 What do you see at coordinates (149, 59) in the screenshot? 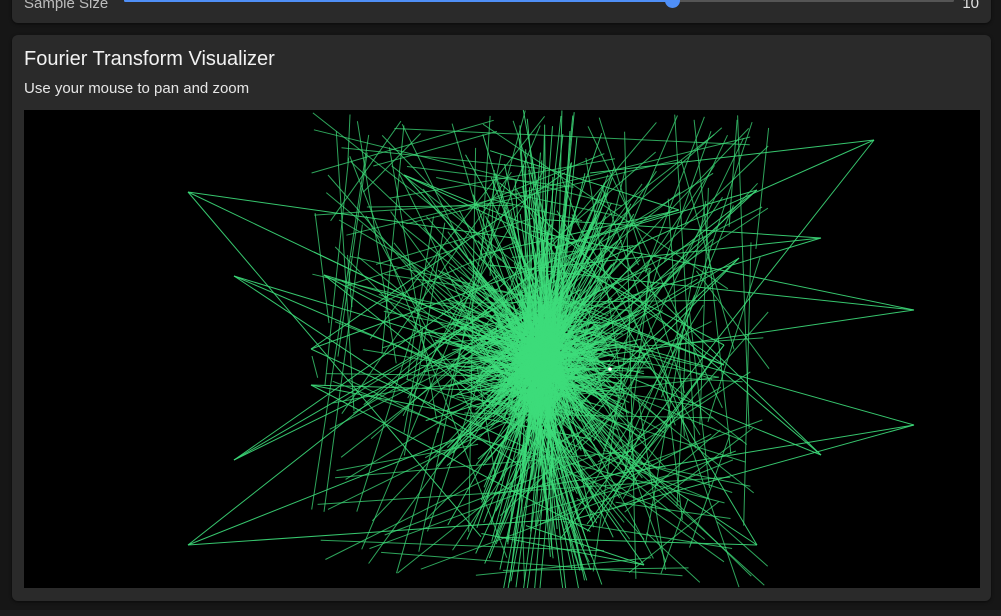
I see `visualizer-title: Fourier Transform Visualizer` at bounding box center [149, 59].